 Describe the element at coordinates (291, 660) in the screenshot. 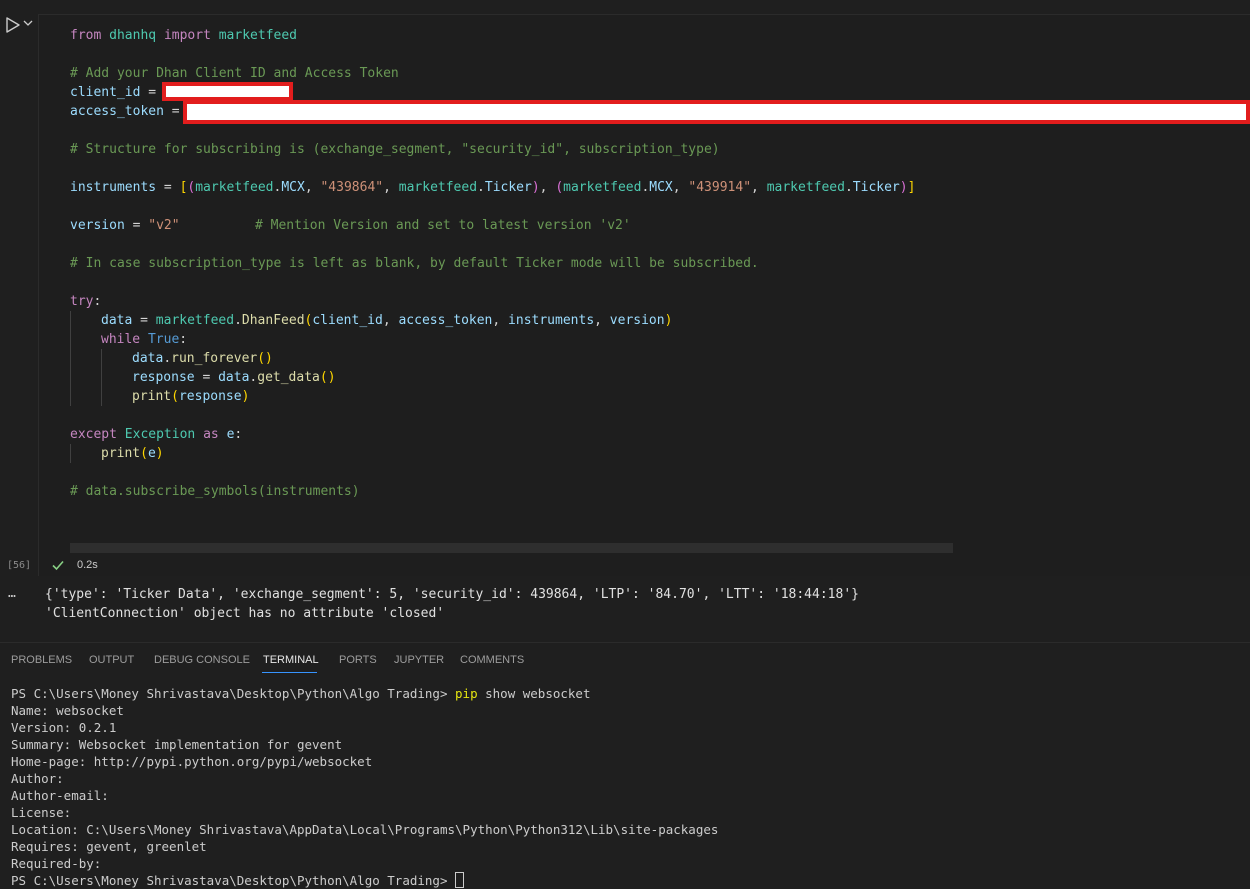

I see `tab-terminal: TERMINAL` at that location.